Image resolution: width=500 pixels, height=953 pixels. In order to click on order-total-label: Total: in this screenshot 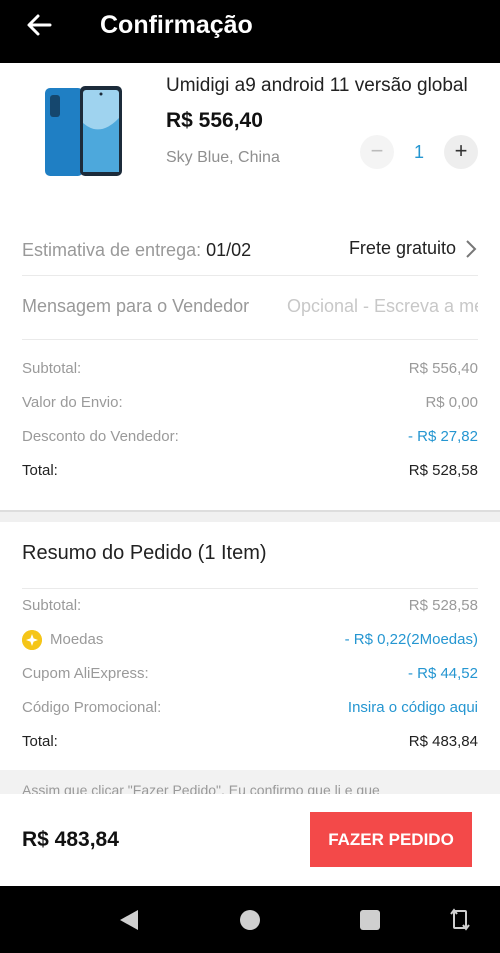, I will do `click(40, 741)`.